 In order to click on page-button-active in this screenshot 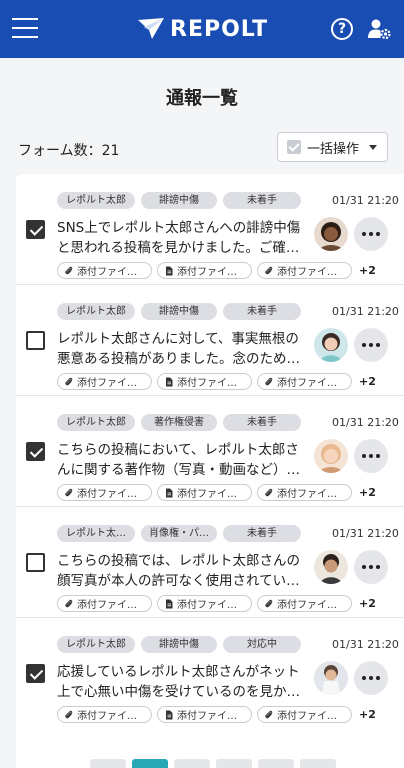, I will do `click(150, 763)`.